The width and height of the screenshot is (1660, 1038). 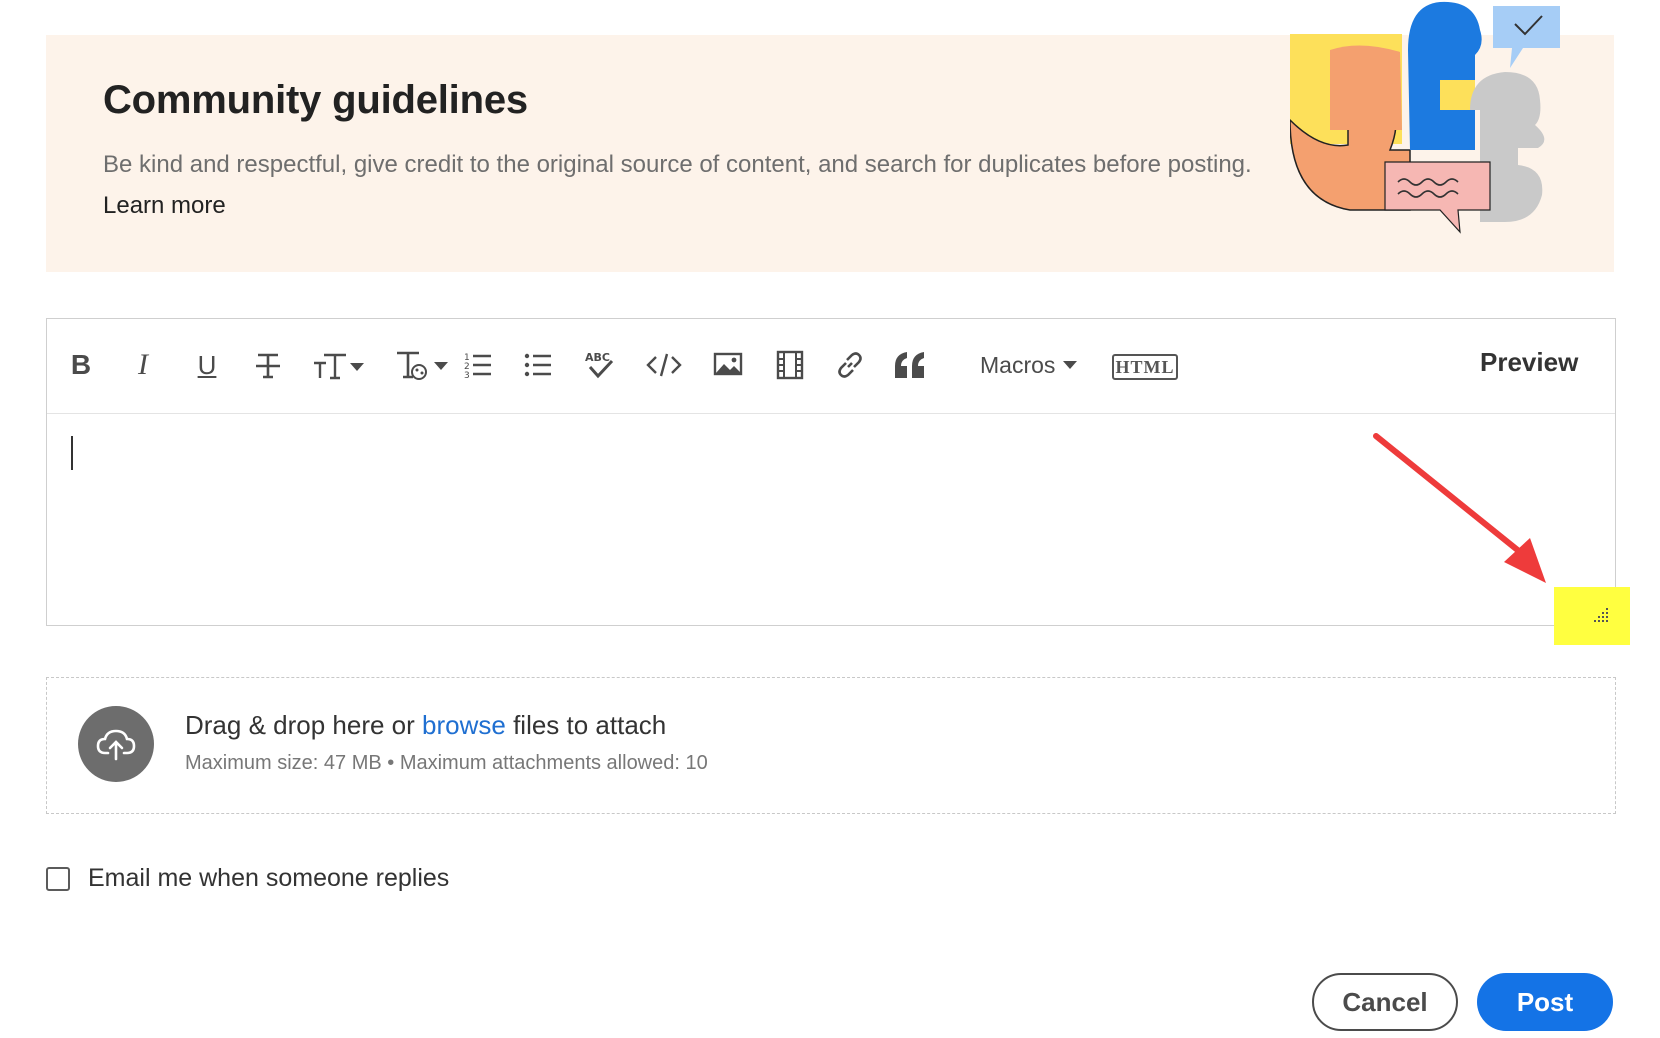 I want to click on bold-icon: B, so click(x=81, y=364).